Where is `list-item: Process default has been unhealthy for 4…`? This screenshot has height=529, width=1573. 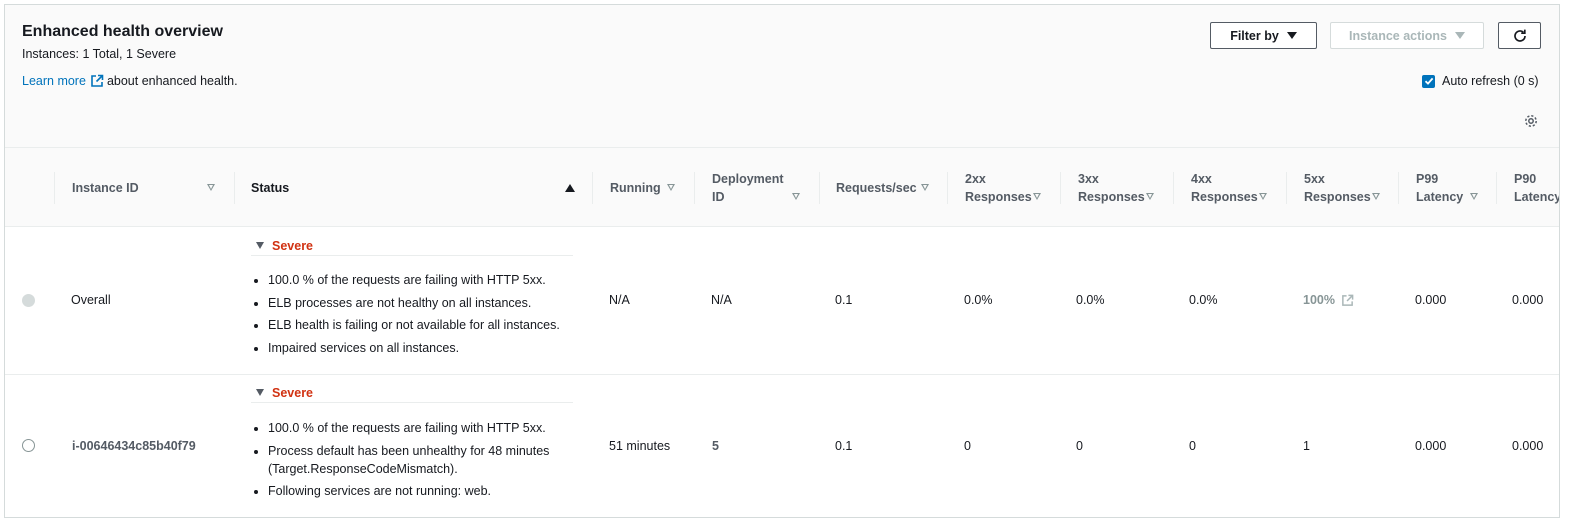 list-item: Process default has been unhealthy for 4… is located at coordinates (418, 460).